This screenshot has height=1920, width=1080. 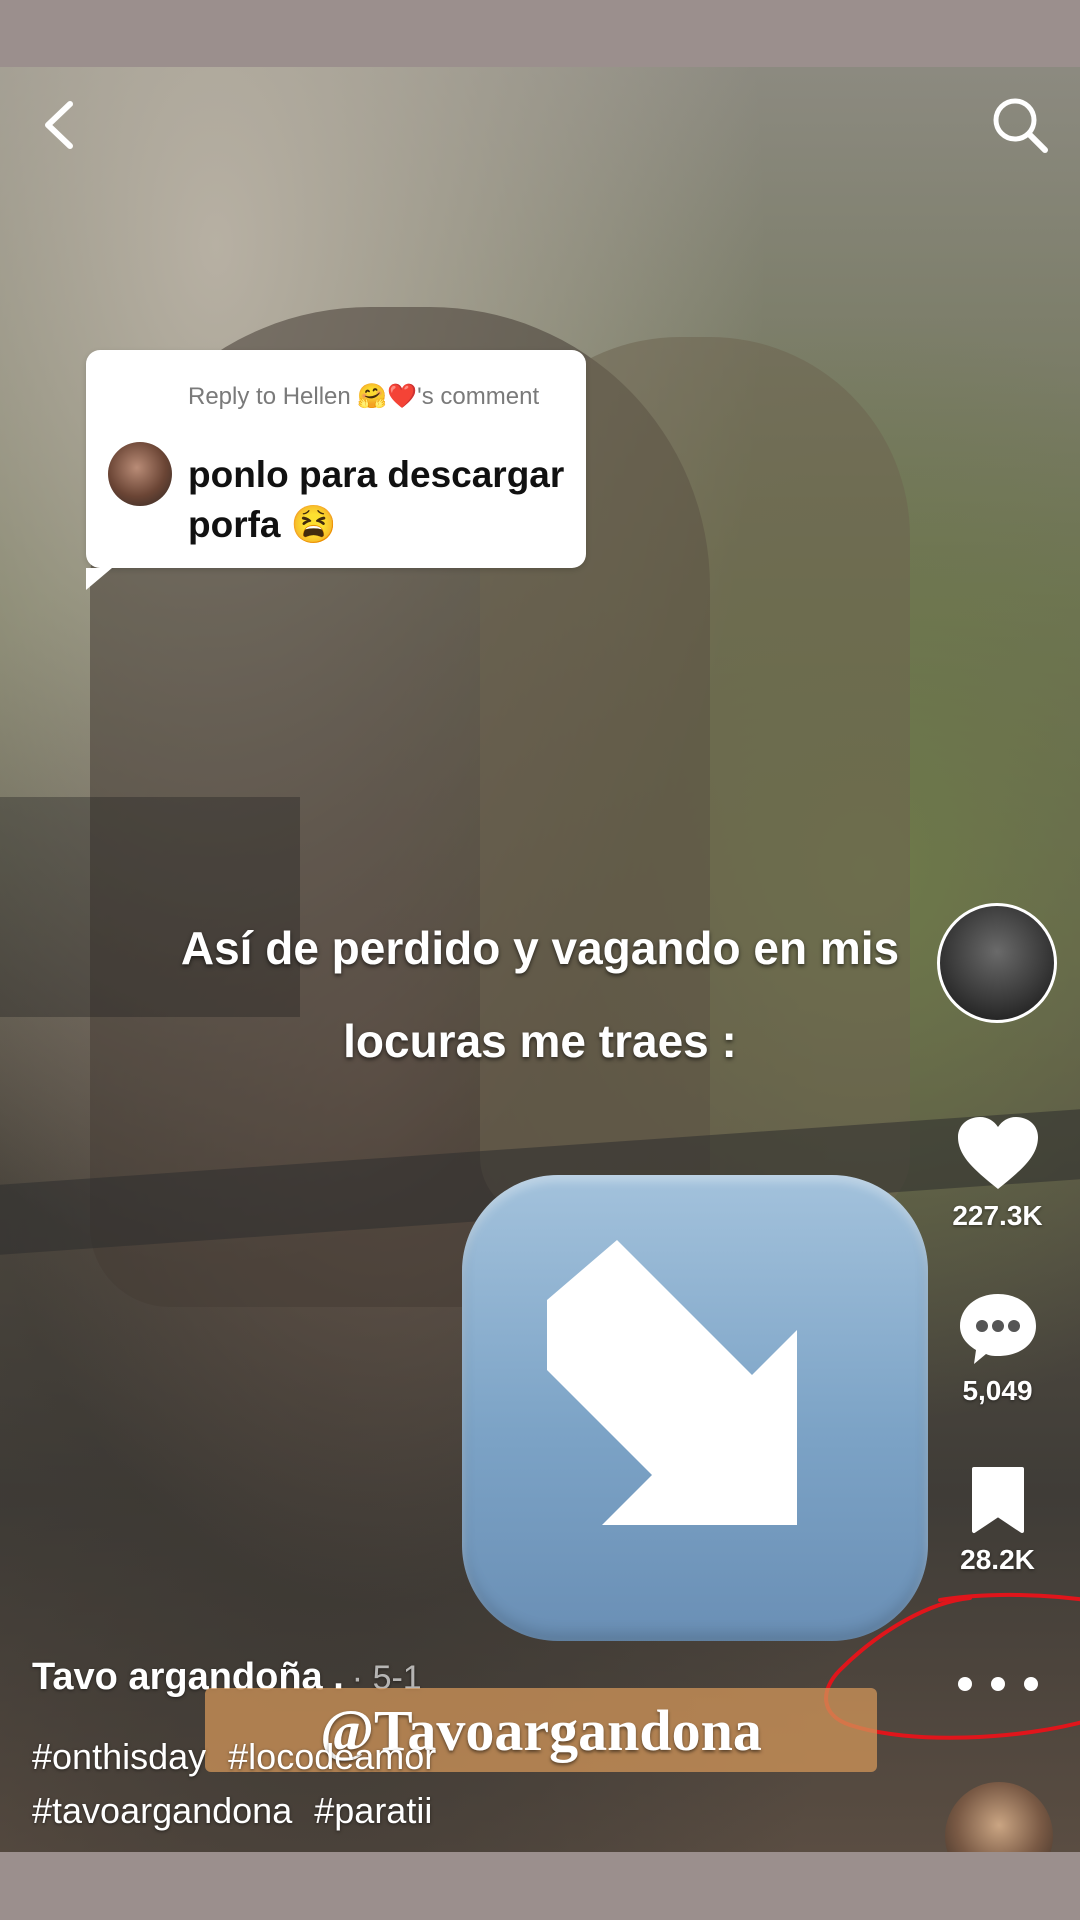 I want to click on hashtag-link: #tavoargandona, so click(x=162, y=1810).